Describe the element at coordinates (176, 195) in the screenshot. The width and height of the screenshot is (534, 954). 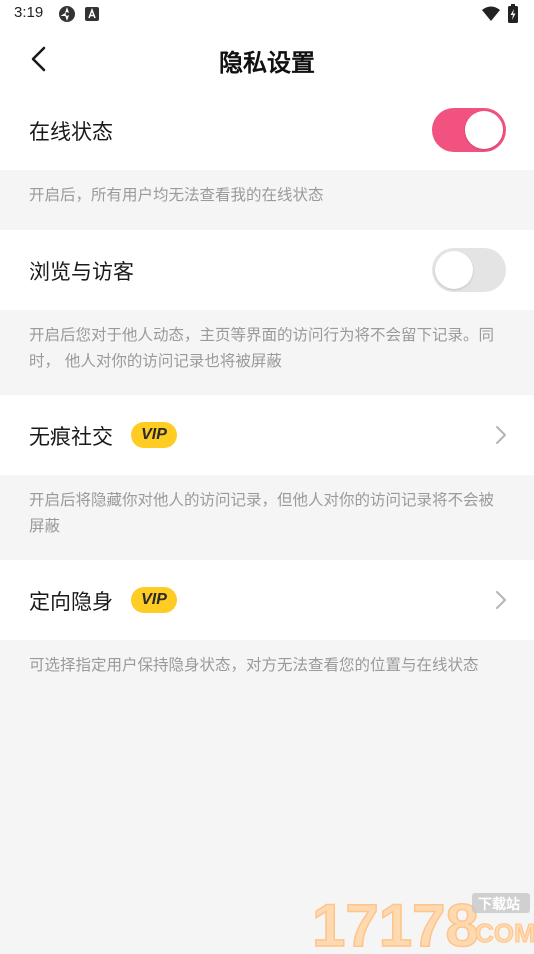
I see `setting-desc-online-status: 开启后，所有用户均无法查看我的在线状态` at that location.